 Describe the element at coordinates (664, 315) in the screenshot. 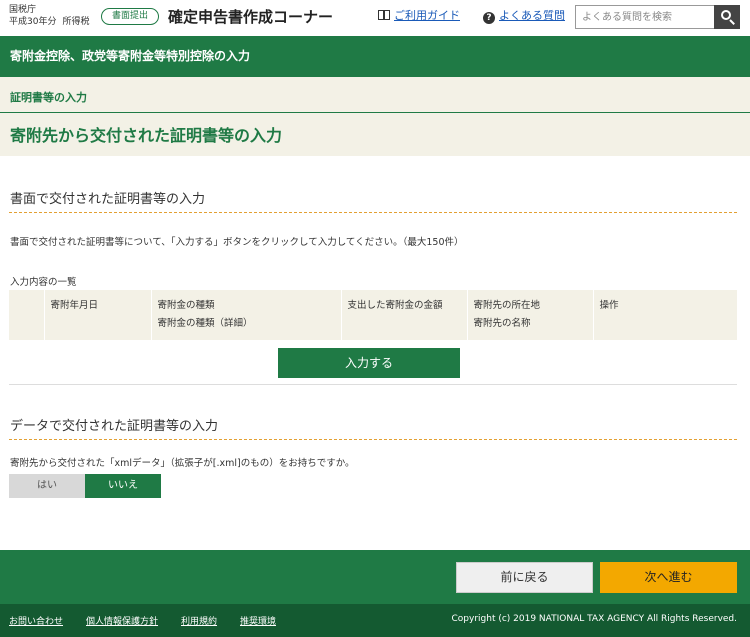

I see `col-action: 操作` at that location.